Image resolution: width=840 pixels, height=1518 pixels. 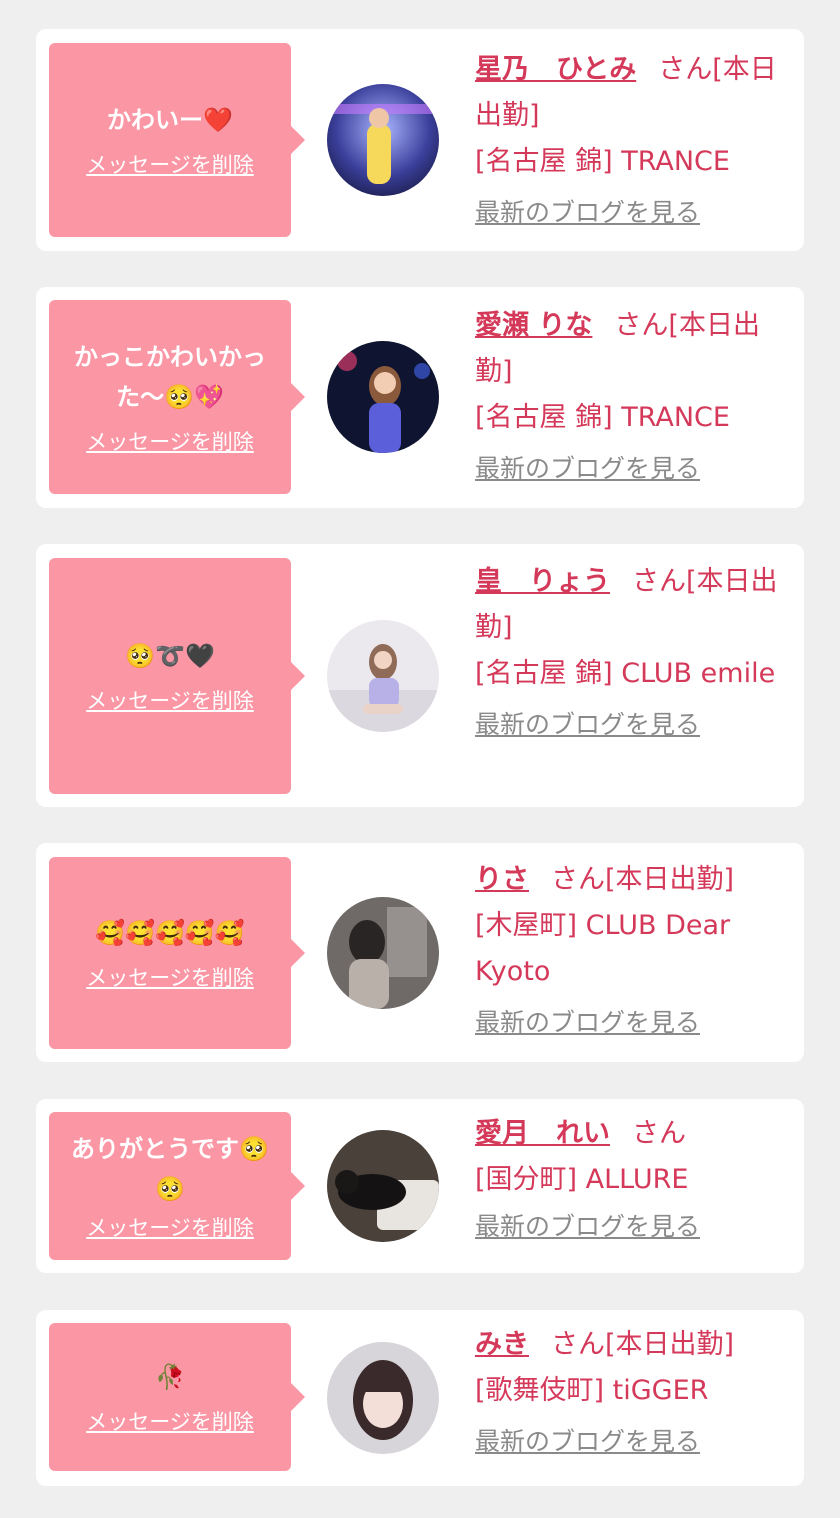 What do you see at coordinates (659, 1133) in the screenshot?
I see `cast-status: さん` at bounding box center [659, 1133].